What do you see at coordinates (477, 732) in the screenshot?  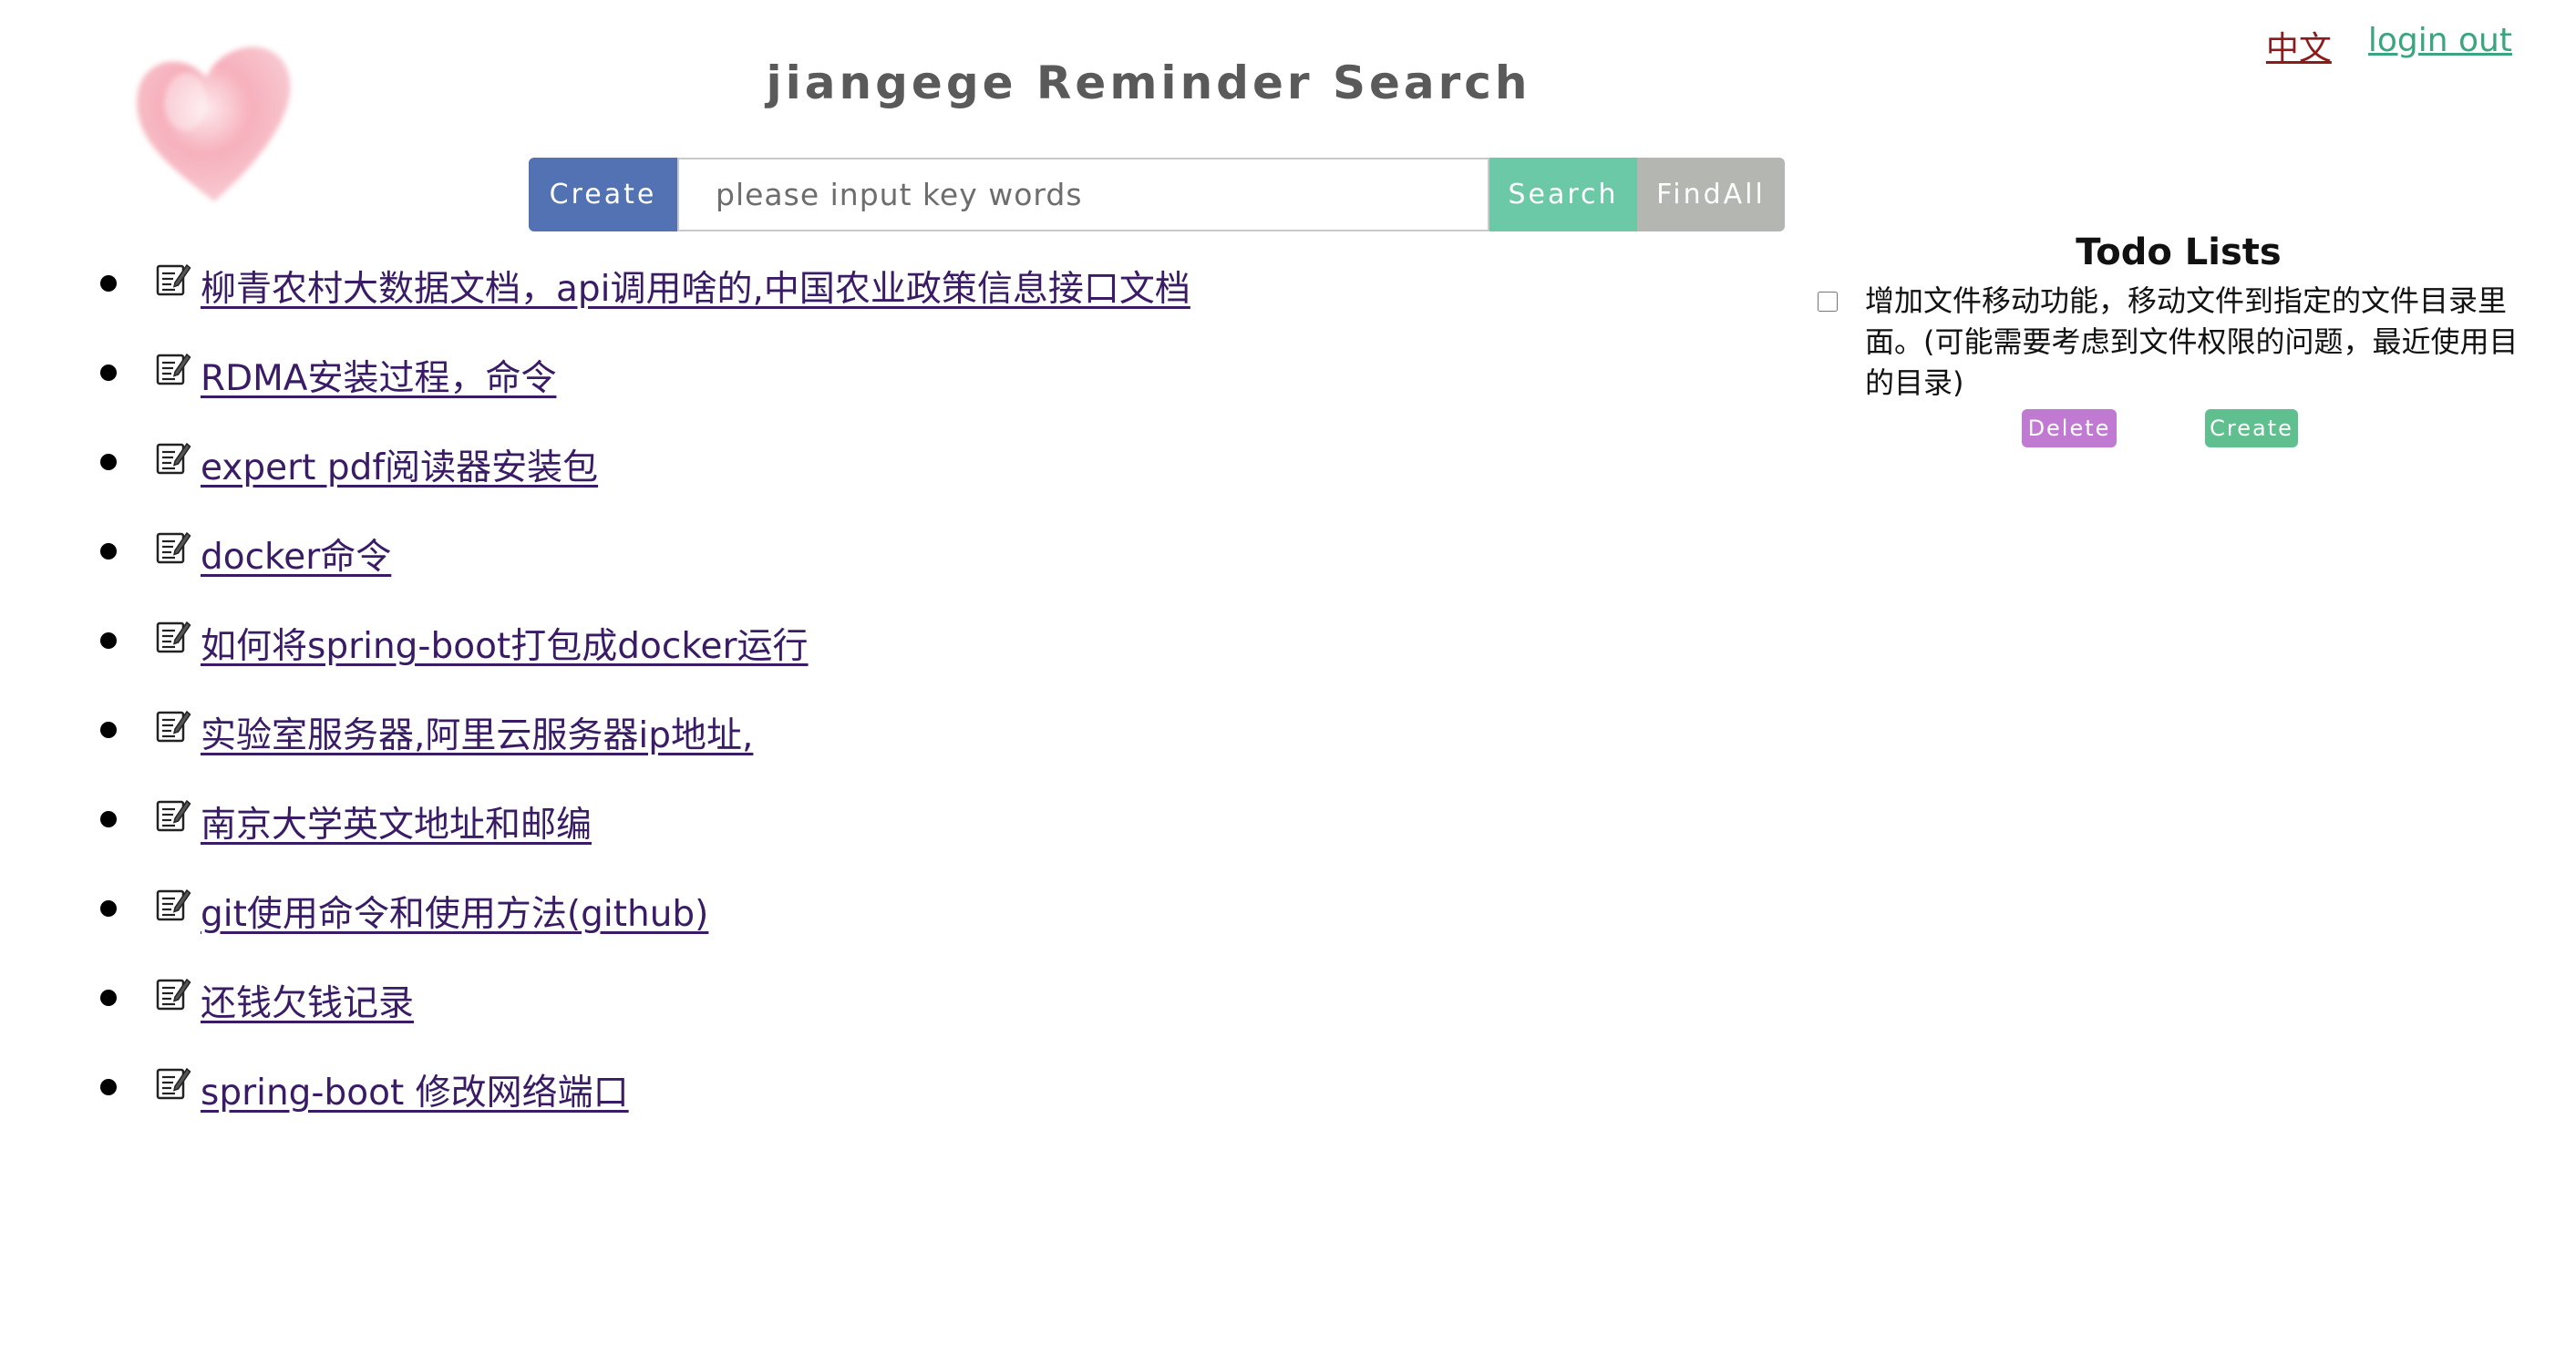 I see `reminder-link: 实验室服务器,阿里云服务器ip地址,` at bounding box center [477, 732].